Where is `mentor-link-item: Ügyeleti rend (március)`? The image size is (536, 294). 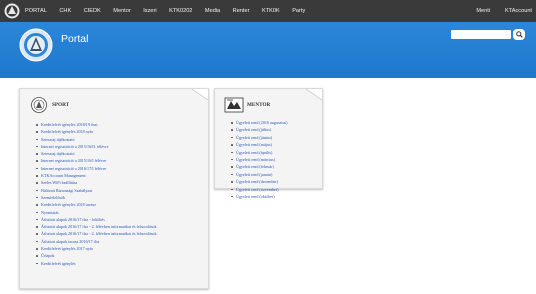 mentor-link-item: Ügyeleti rend (március) is located at coordinates (276, 159).